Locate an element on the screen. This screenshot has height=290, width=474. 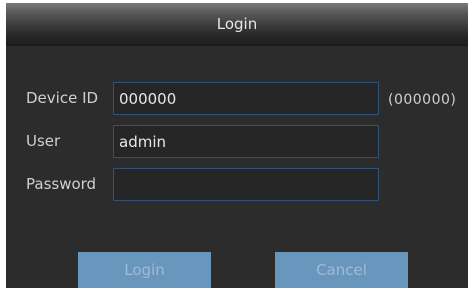
dialog-title: Login is located at coordinates (237, 24).